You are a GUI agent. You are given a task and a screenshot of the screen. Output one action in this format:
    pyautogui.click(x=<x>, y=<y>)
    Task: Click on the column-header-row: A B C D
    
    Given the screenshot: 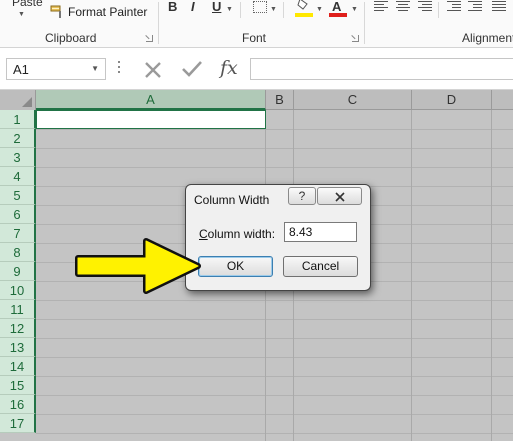 What is the action you would take?
    pyautogui.click(x=256, y=100)
    